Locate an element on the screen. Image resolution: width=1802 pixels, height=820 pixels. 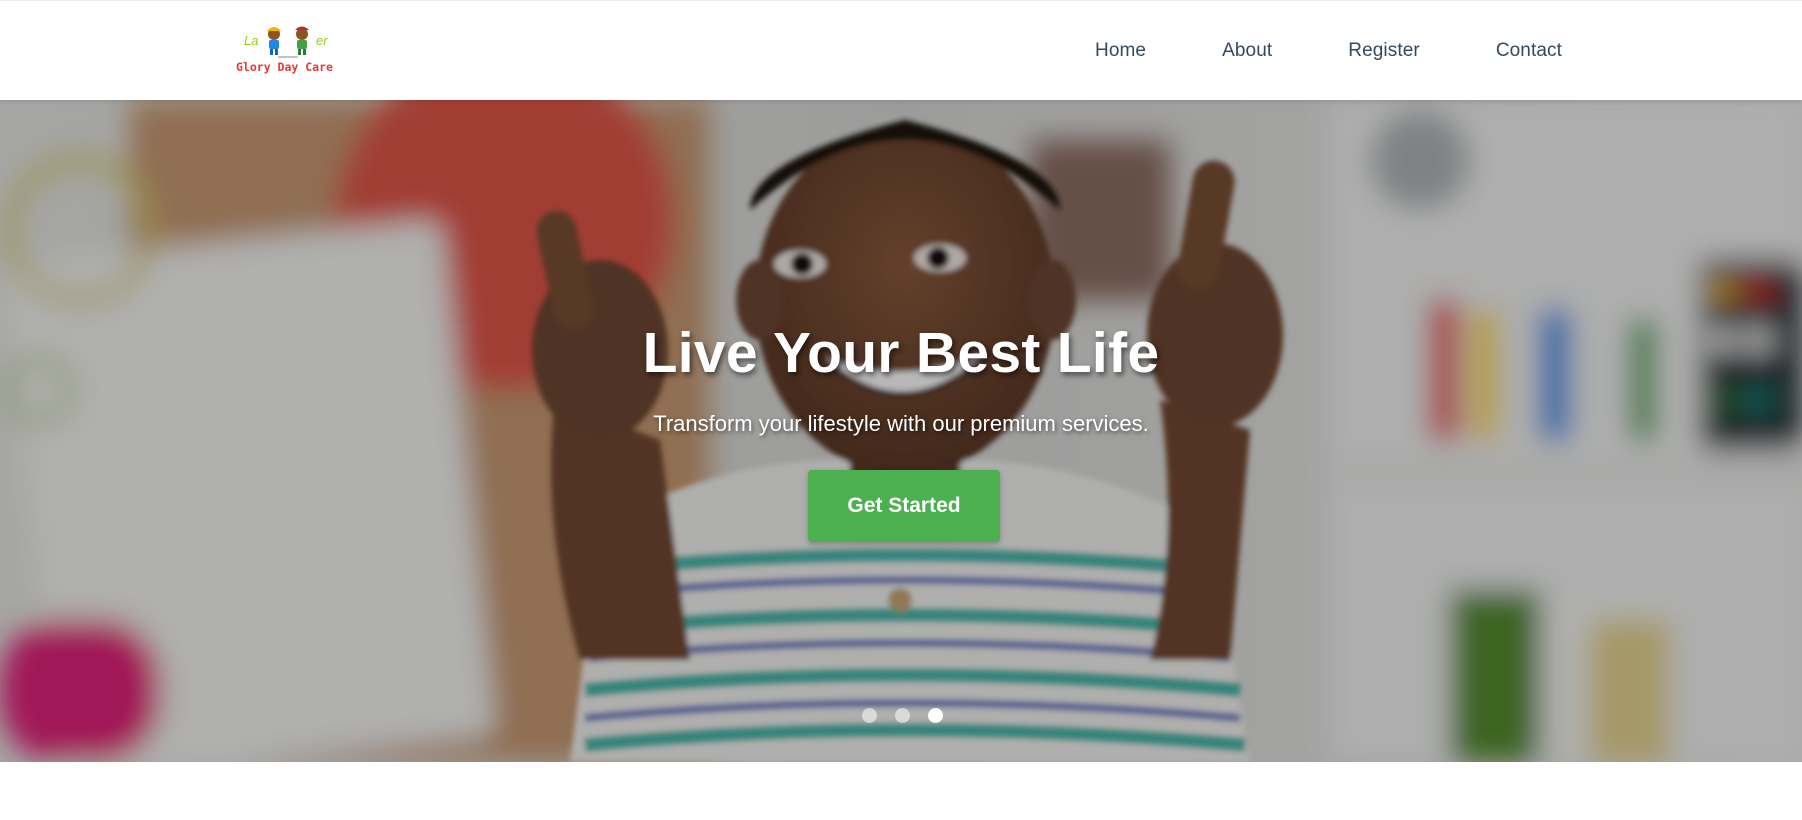
main-nav: Home About Register Contact is located at coordinates (1328, 51).